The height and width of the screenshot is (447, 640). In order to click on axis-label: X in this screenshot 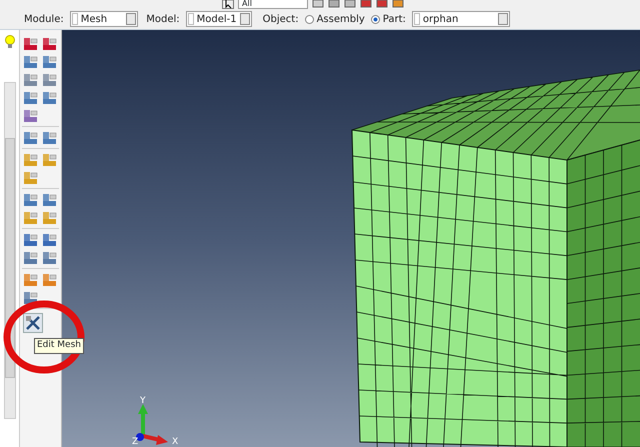, I will do `click(175, 441)`.